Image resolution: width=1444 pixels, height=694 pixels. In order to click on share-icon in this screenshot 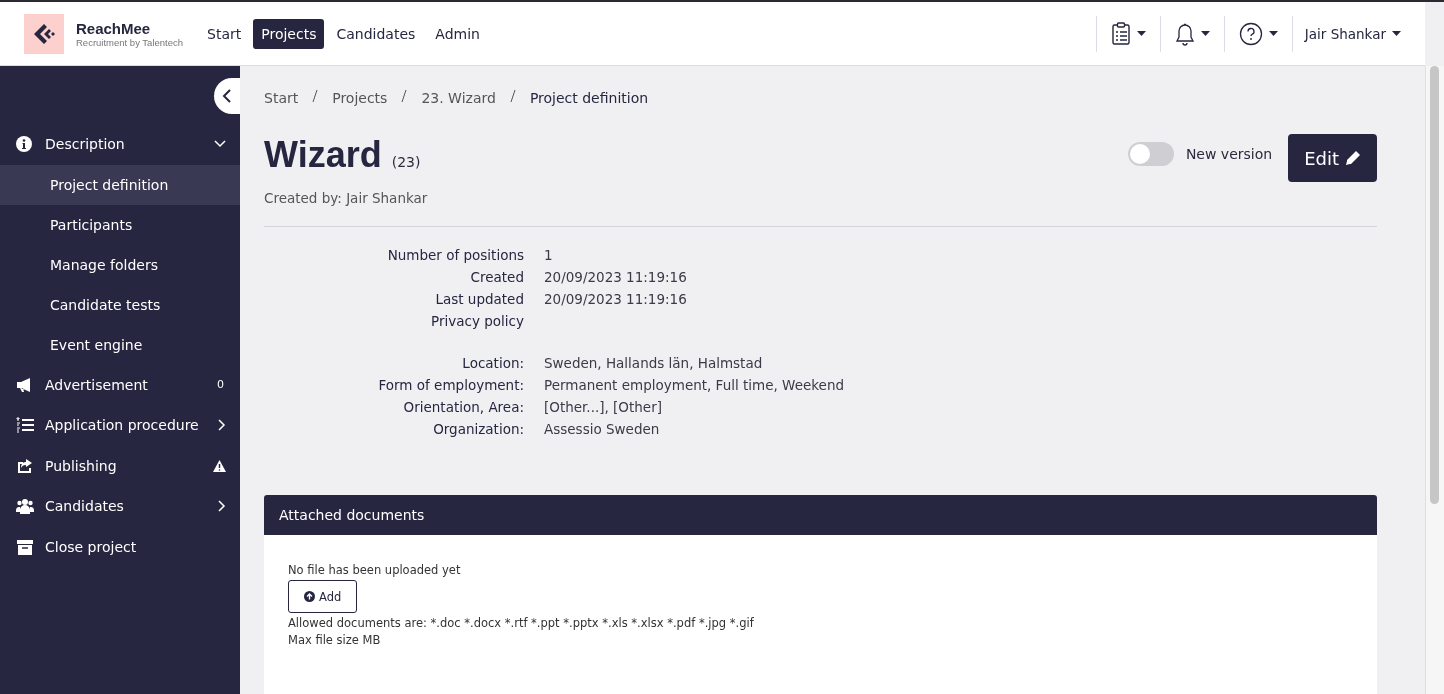, I will do `click(25, 465)`.